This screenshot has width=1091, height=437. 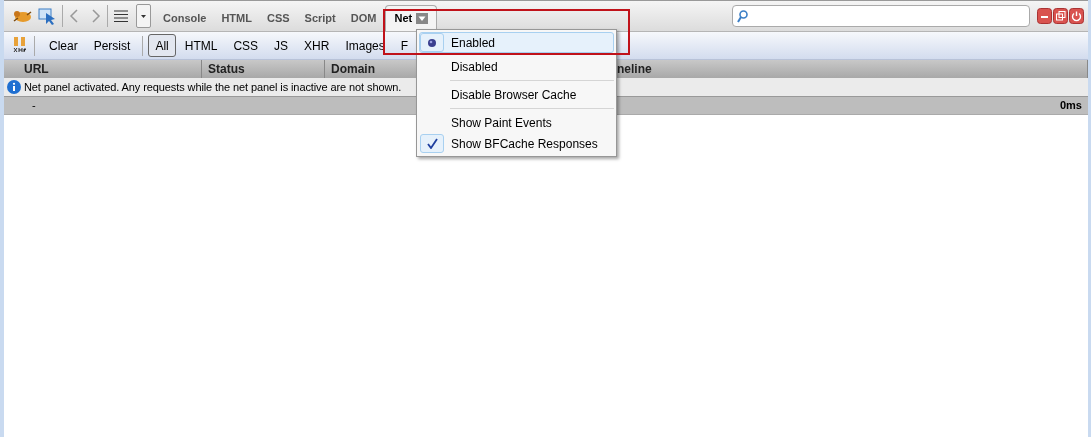 I want to click on column-header-label: Status, so click(x=226, y=69).